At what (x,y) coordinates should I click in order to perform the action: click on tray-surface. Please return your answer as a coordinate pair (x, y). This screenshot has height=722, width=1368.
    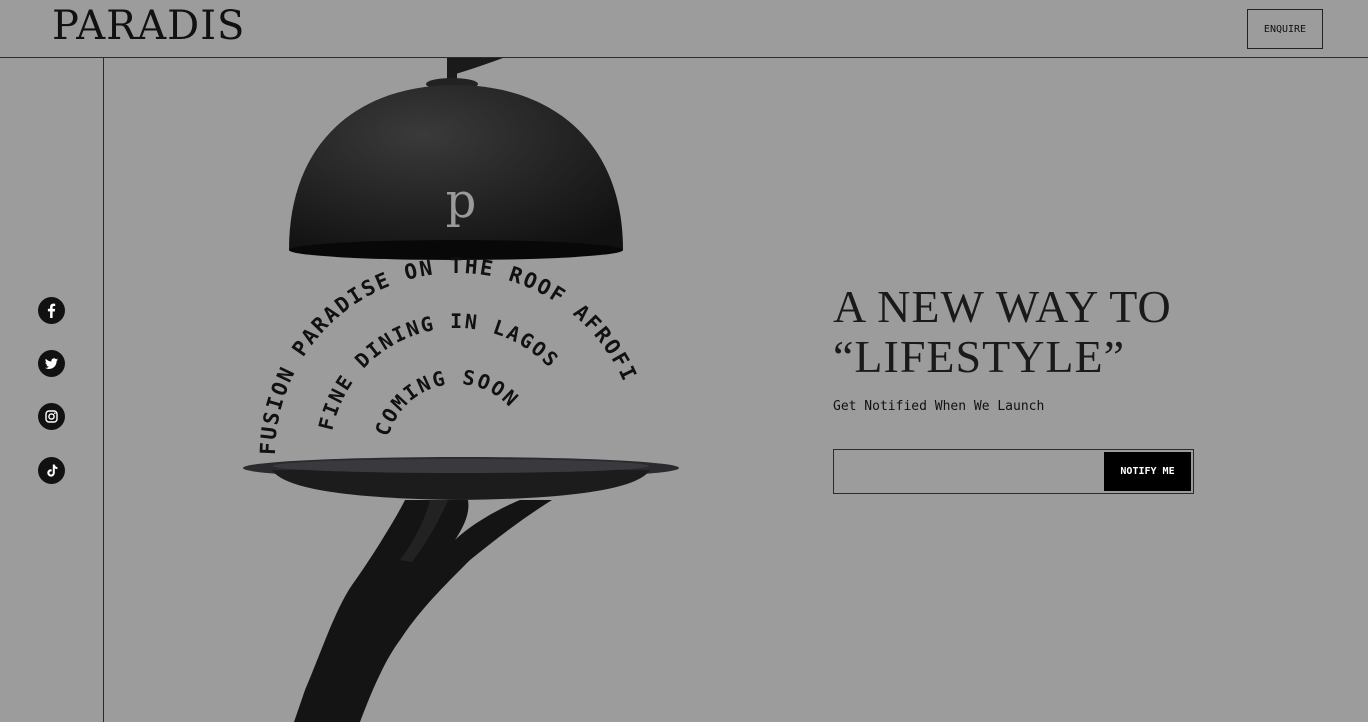
    Looking at the image, I should click on (461, 466).